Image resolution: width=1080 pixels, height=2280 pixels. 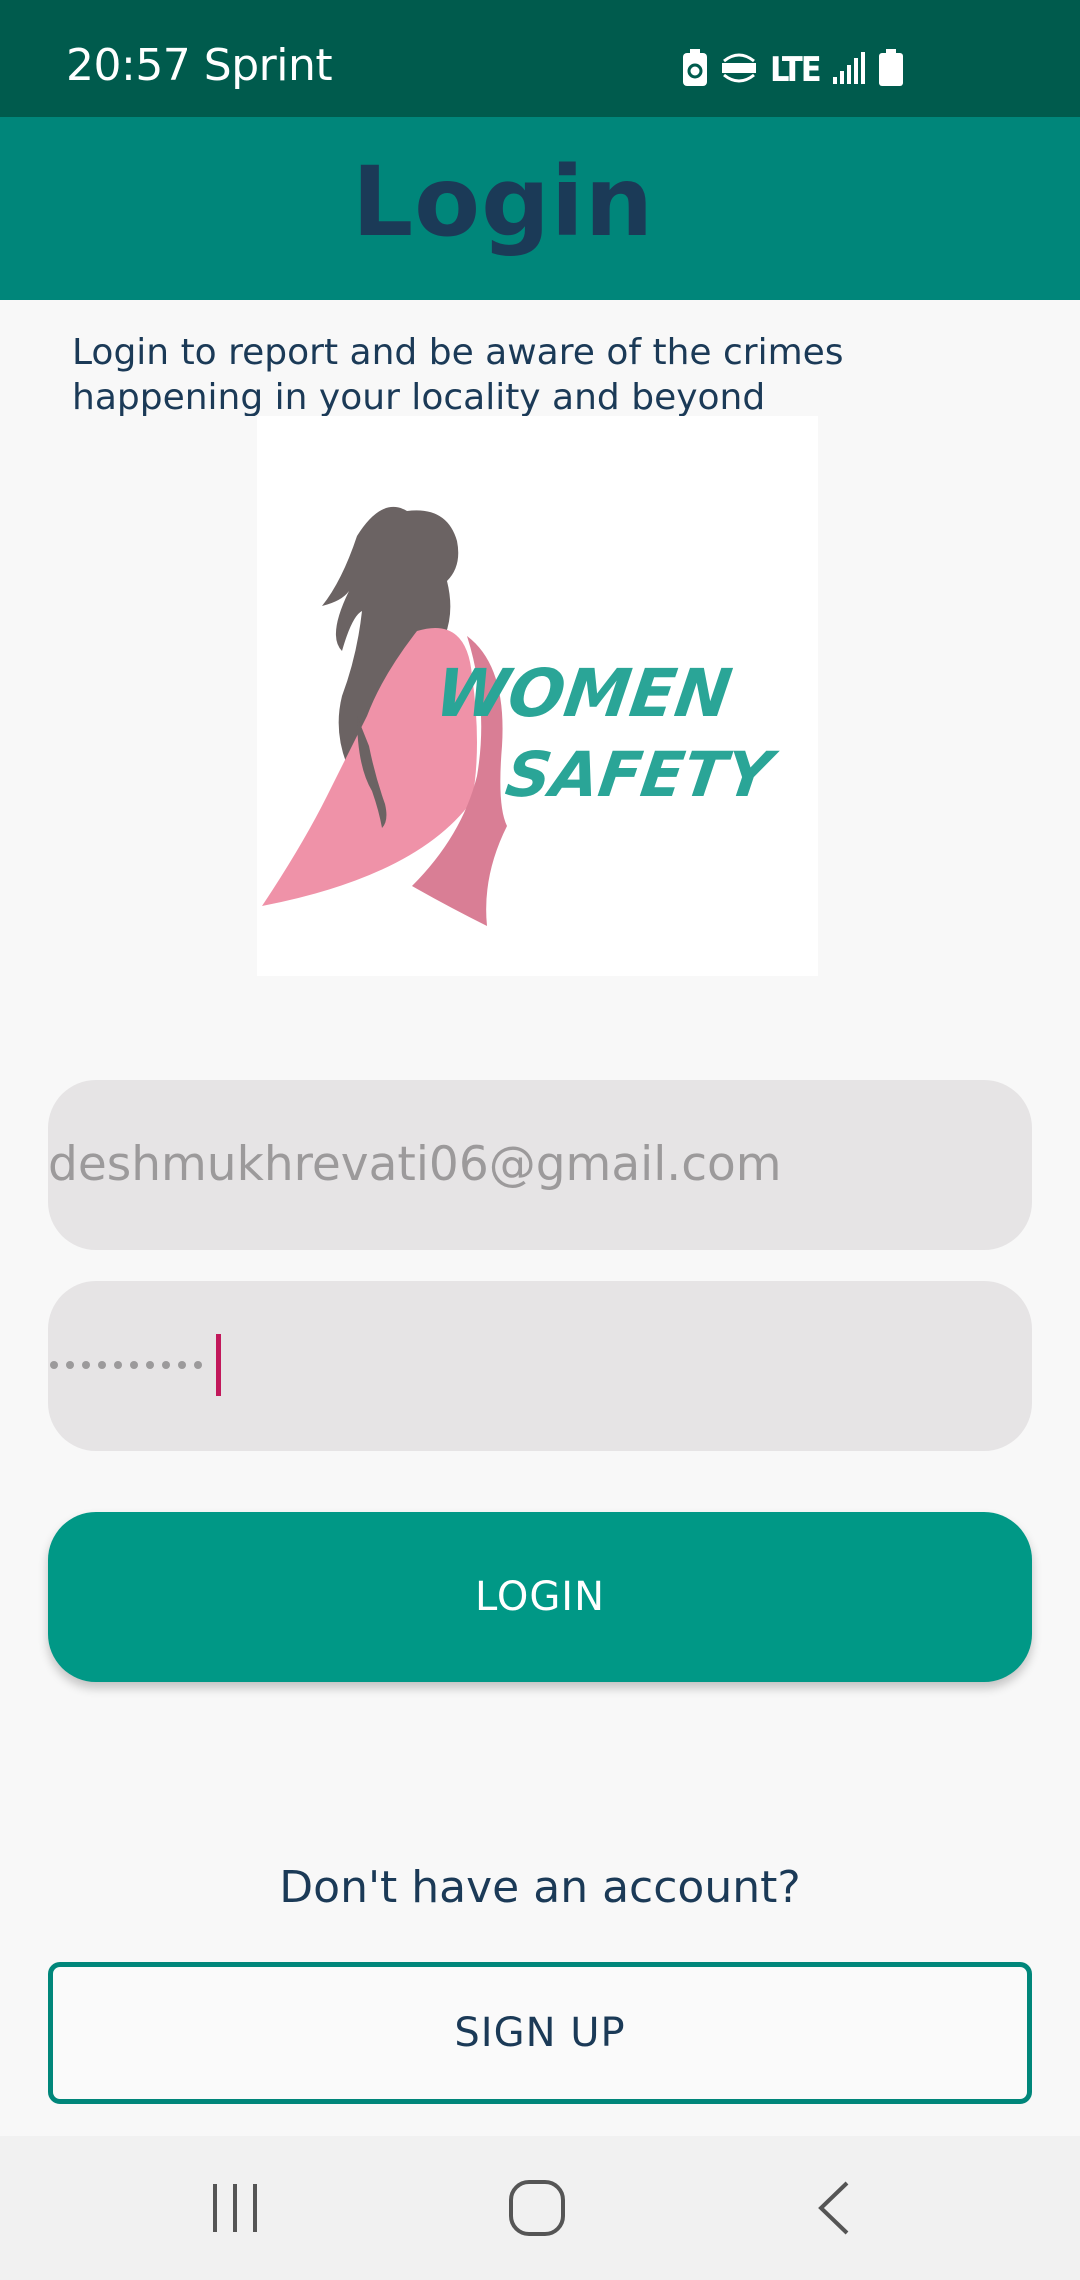 I want to click on battery-saver-icon, so click(x=695, y=70).